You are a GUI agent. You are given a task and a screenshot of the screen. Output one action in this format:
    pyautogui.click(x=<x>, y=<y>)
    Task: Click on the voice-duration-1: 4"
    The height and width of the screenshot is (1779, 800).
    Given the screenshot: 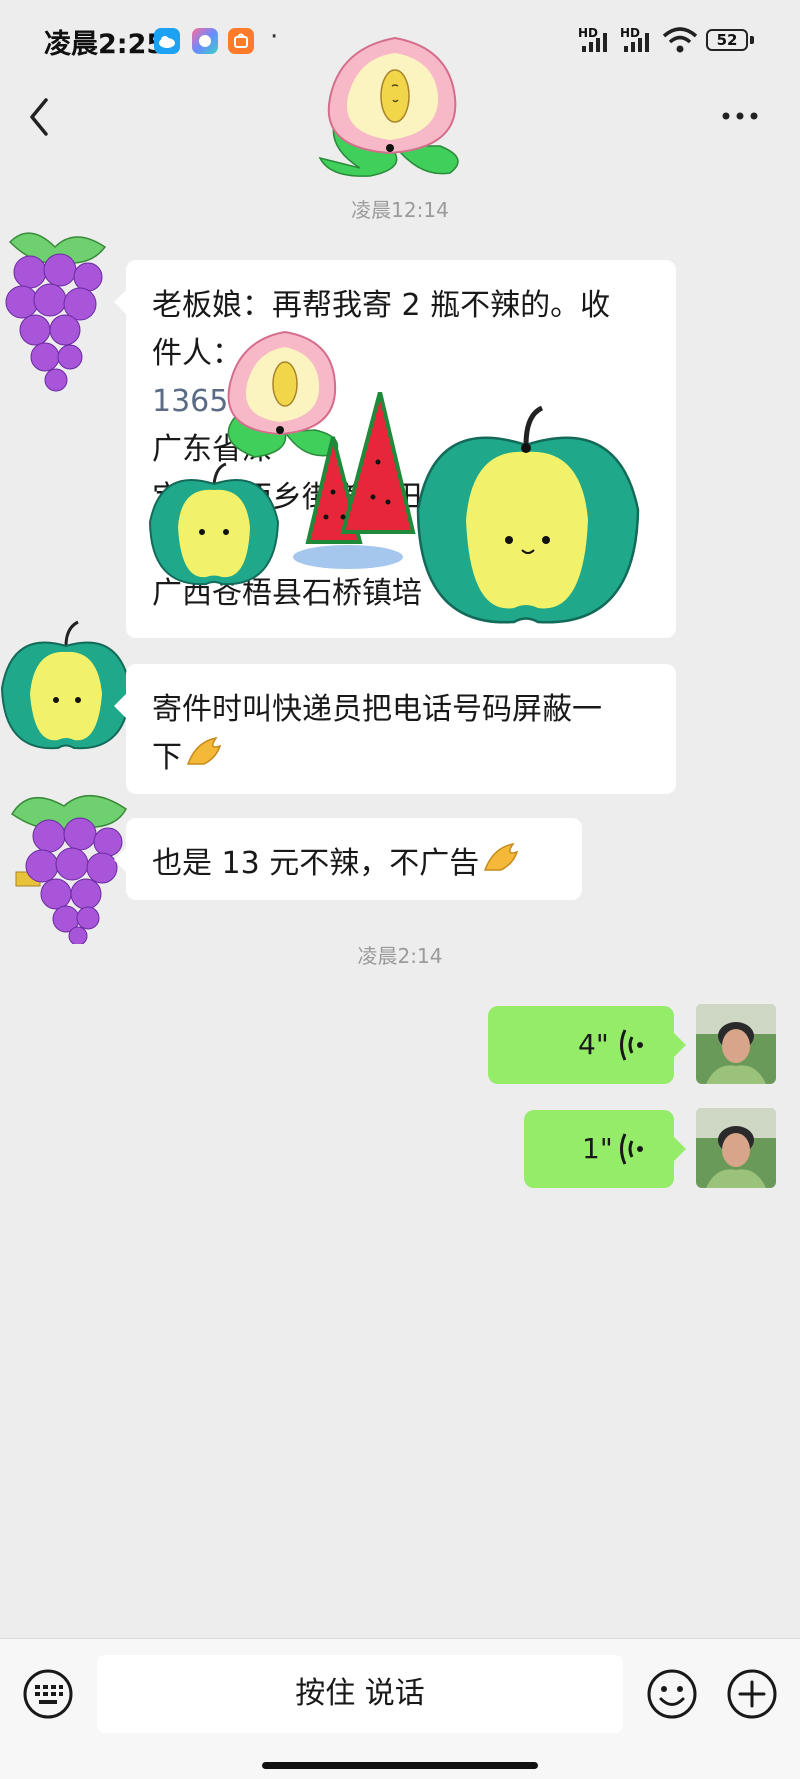 What is the action you would take?
    pyautogui.click(x=593, y=1044)
    